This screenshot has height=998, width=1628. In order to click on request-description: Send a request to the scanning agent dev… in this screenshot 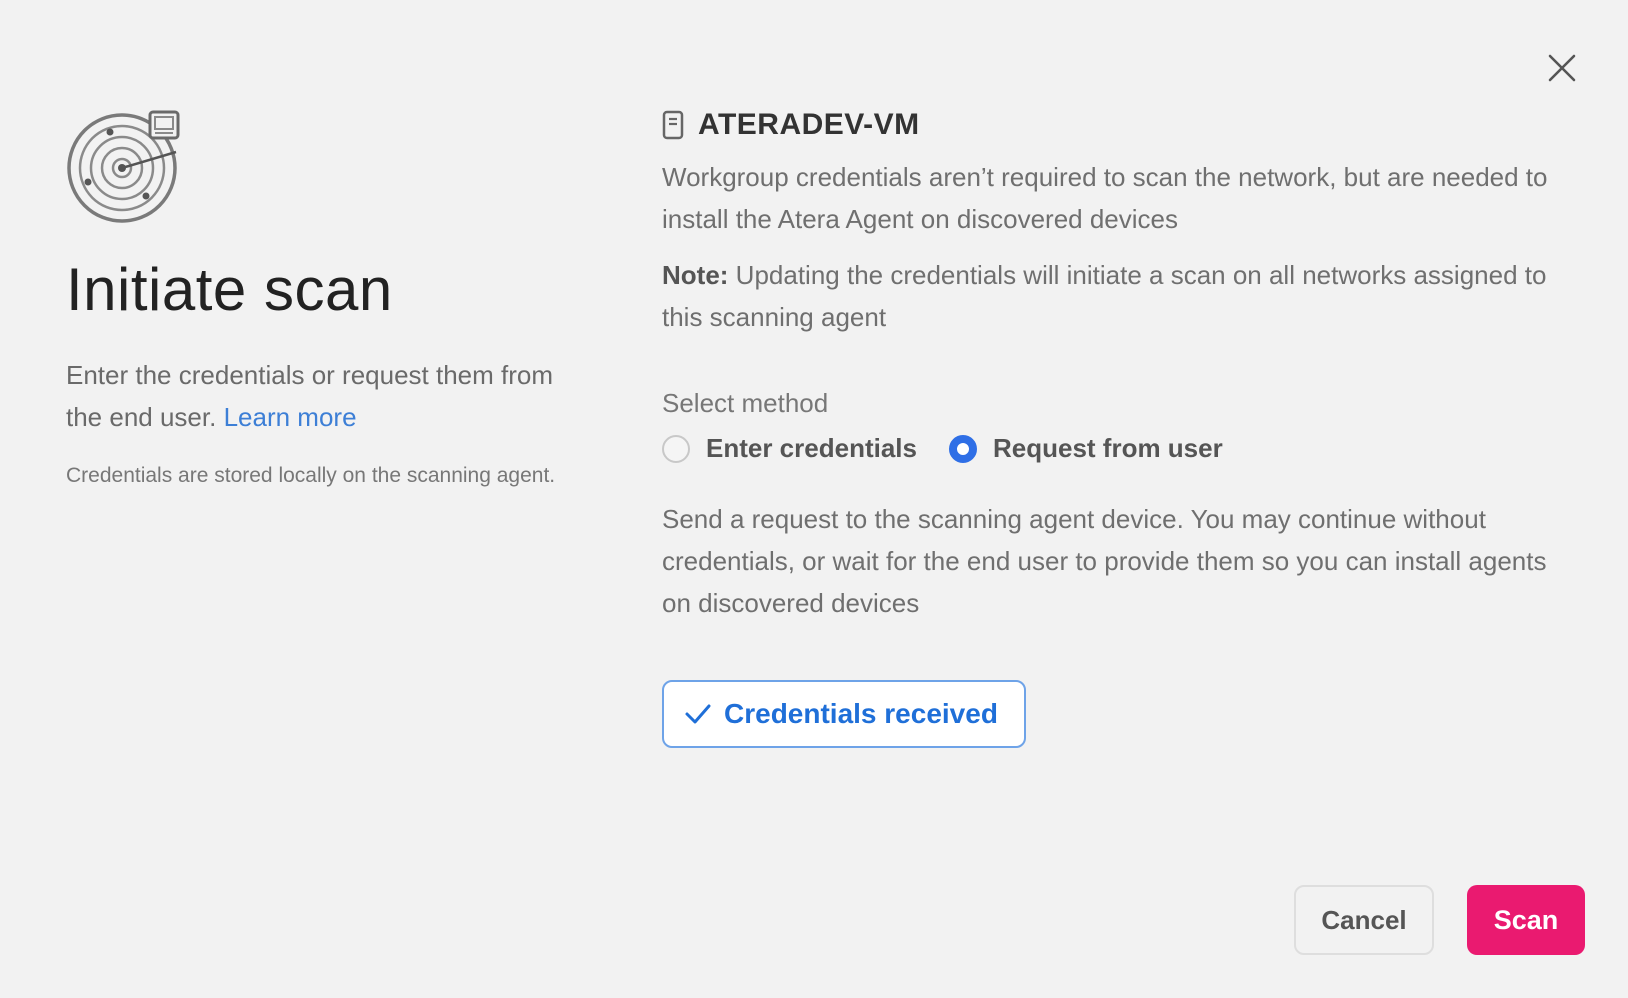, I will do `click(1104, 561)`.